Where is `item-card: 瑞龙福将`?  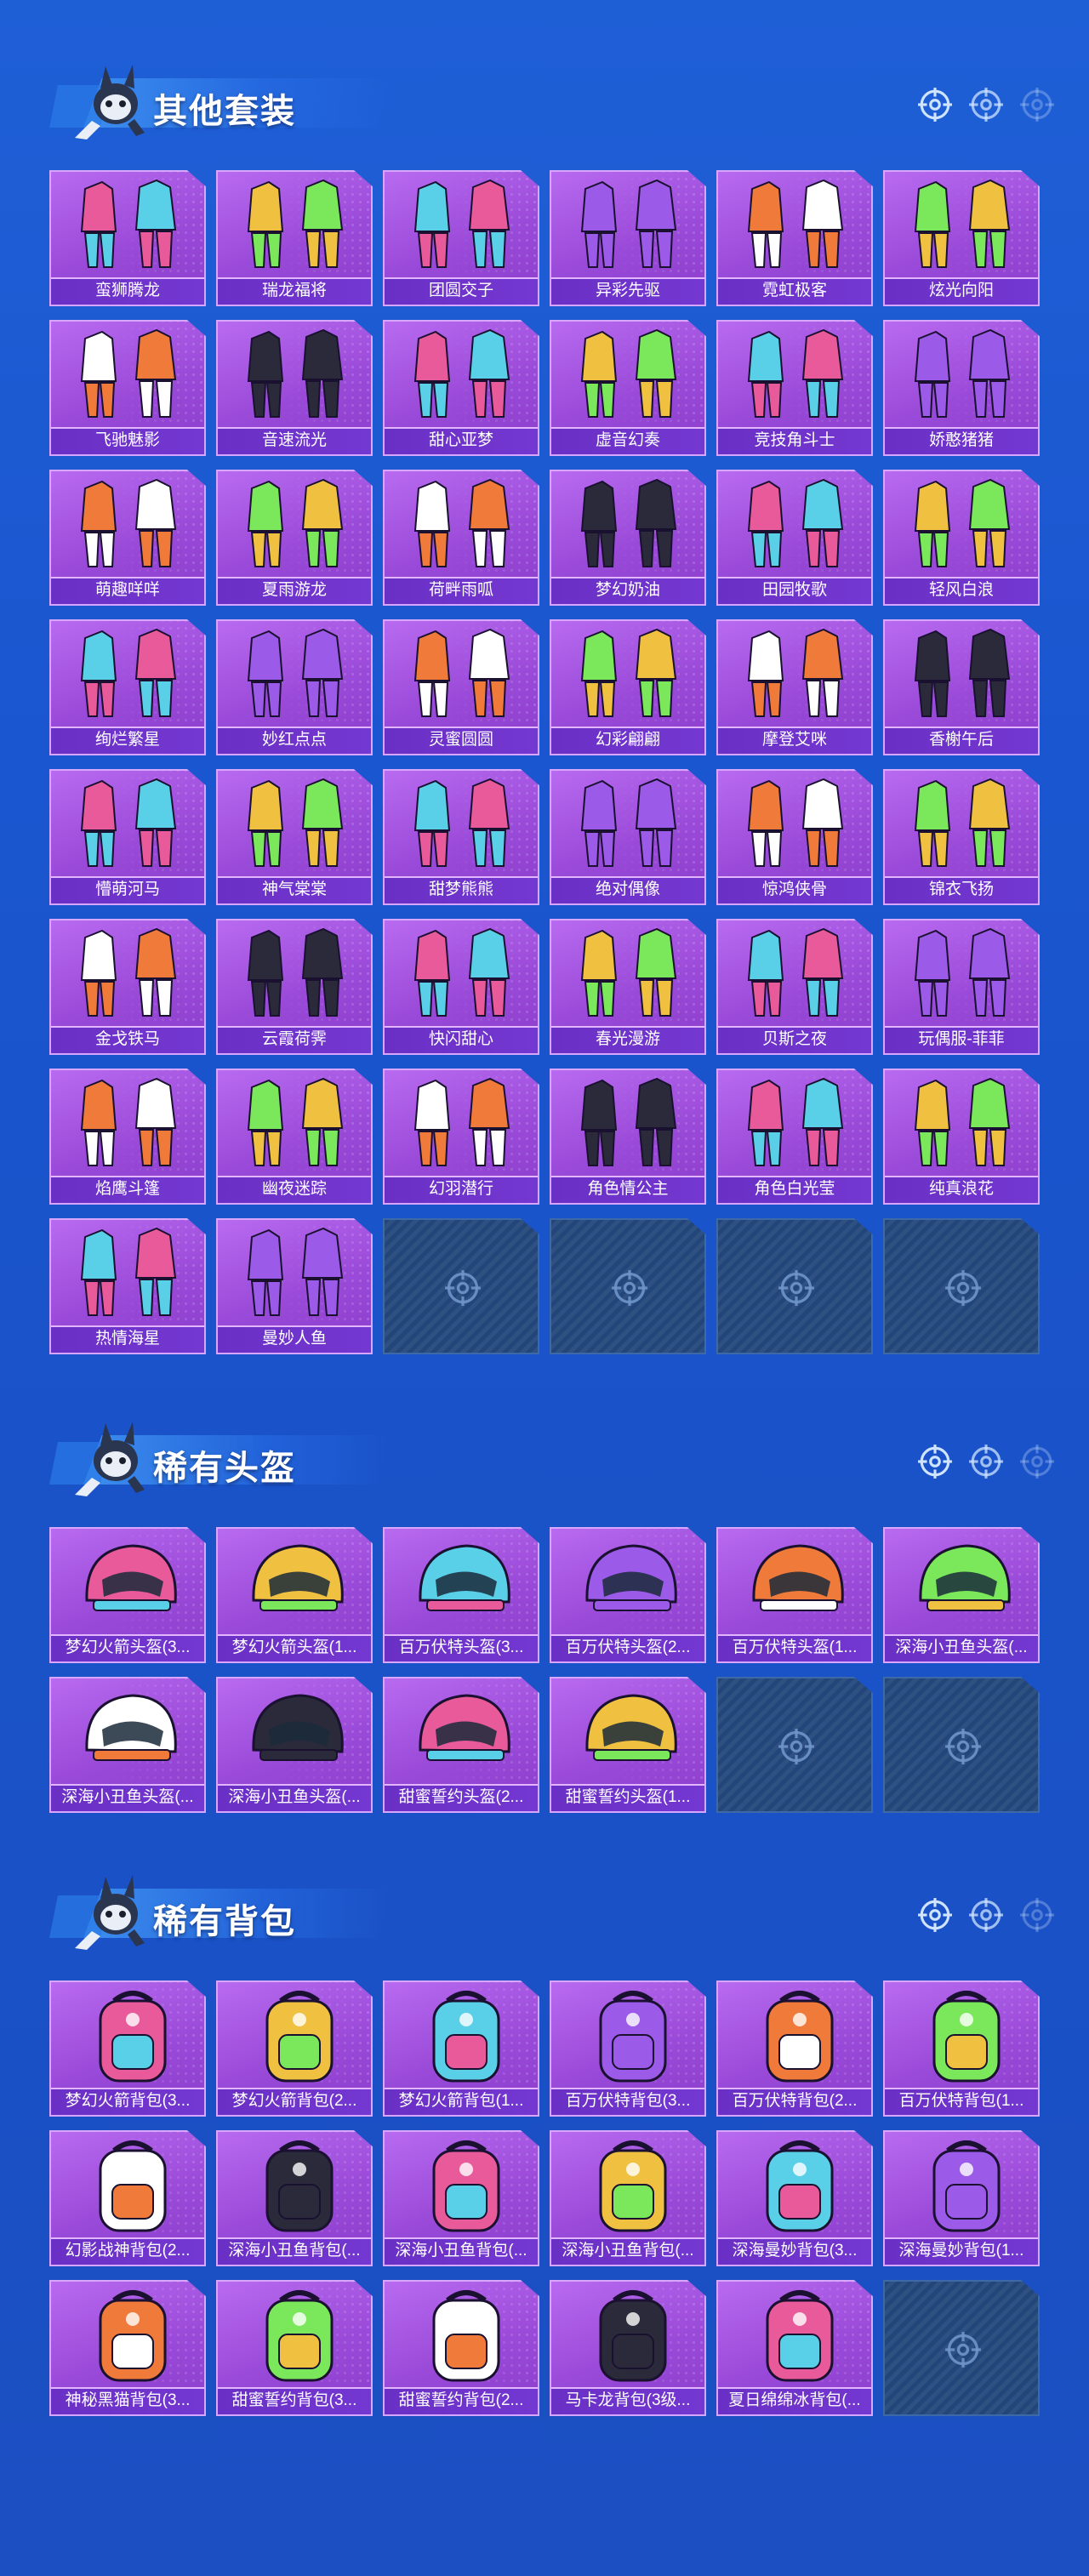
item-card: 瑞龙福将 is located at coordinates (294, 238).